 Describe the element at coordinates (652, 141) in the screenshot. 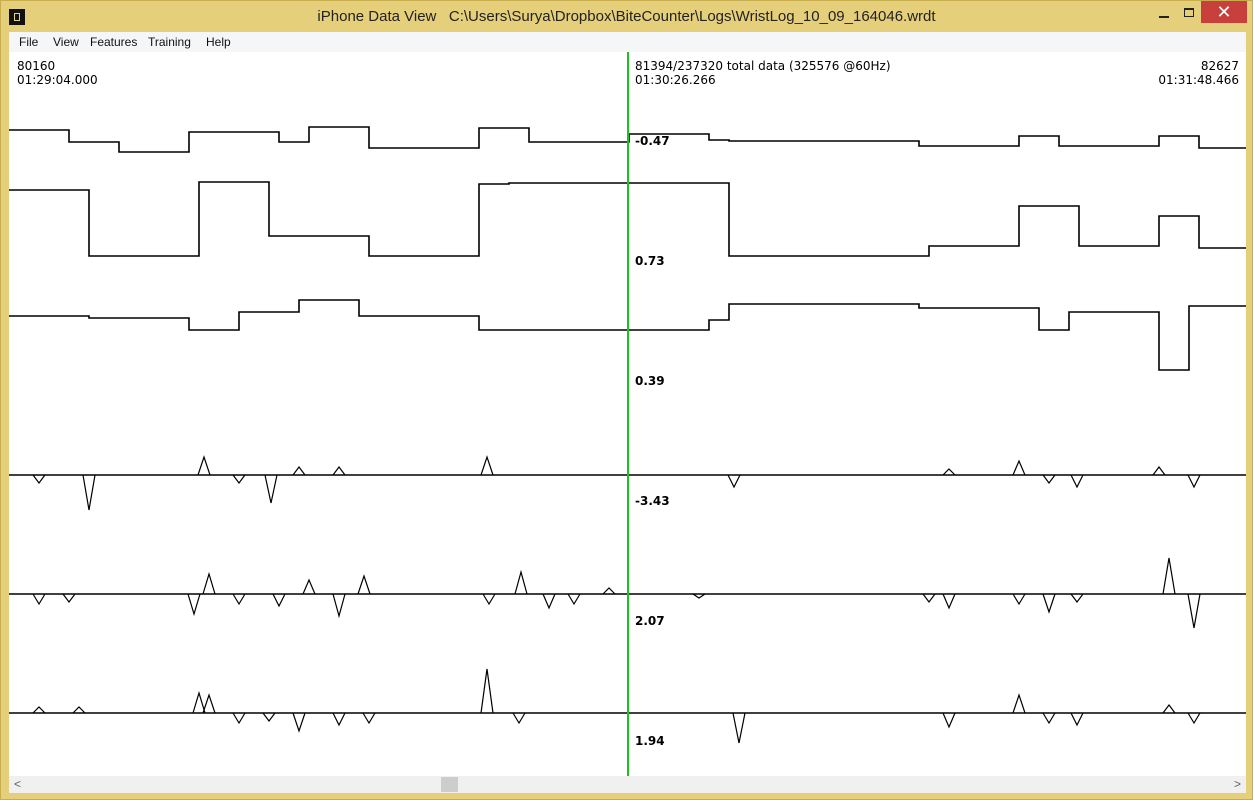

I see `channel-1-value: -0.47` at that location.